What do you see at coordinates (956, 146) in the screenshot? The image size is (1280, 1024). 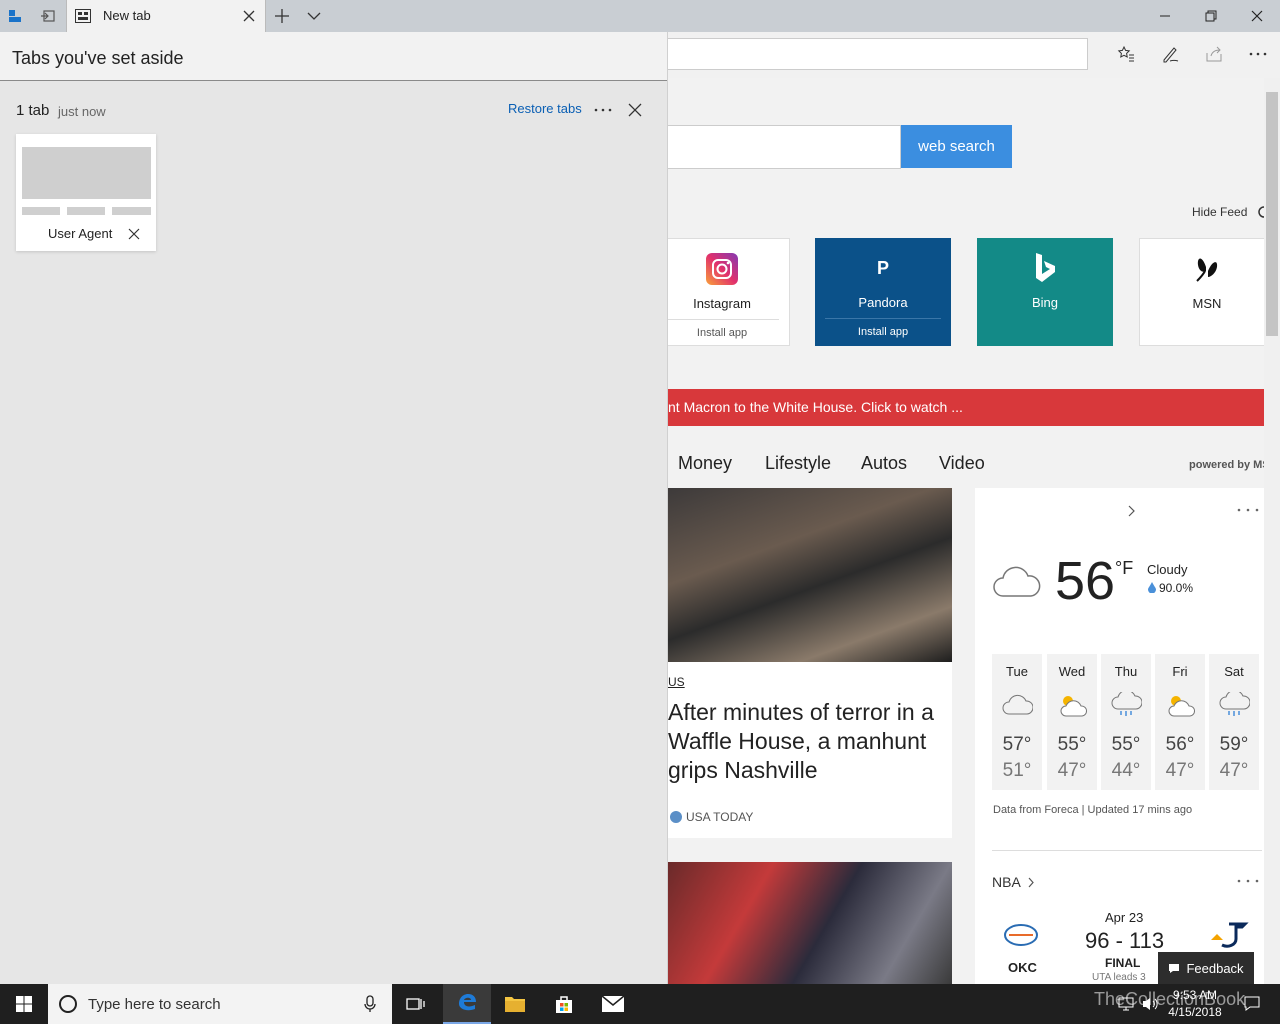 I see `web-search-button: web search` at bounding box center [956, 146].